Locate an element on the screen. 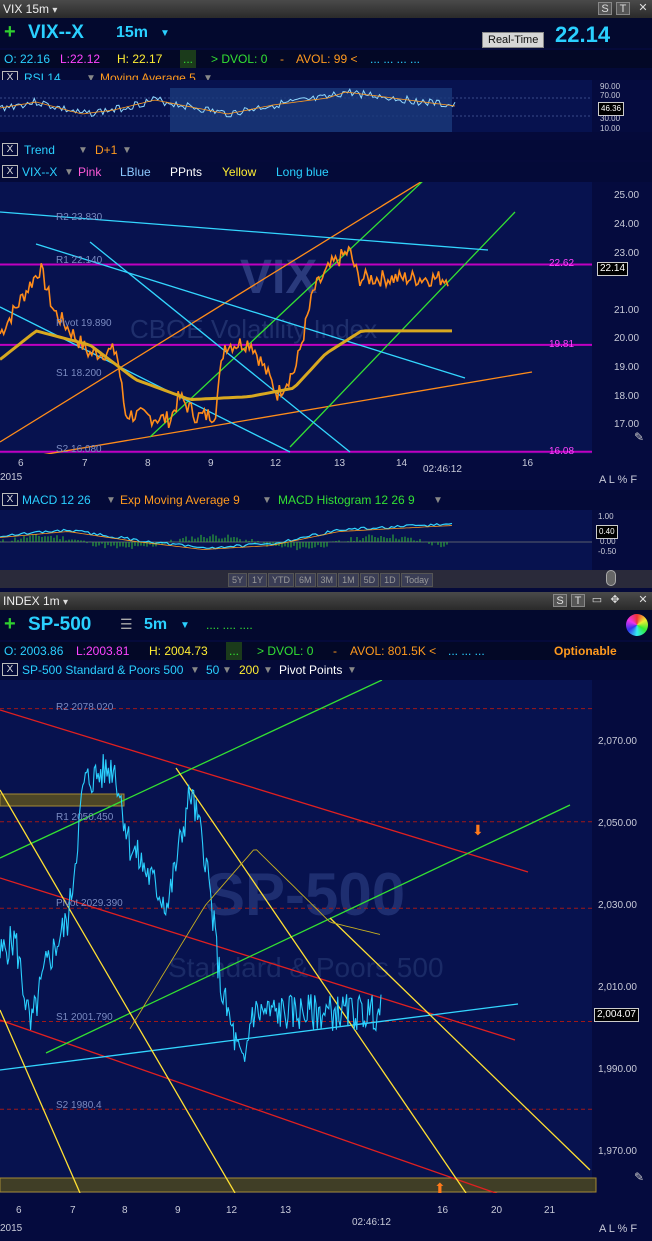 This screenshot has width=652, height=1241. timeframe-select: 15m is located at coordinates (132, 33).